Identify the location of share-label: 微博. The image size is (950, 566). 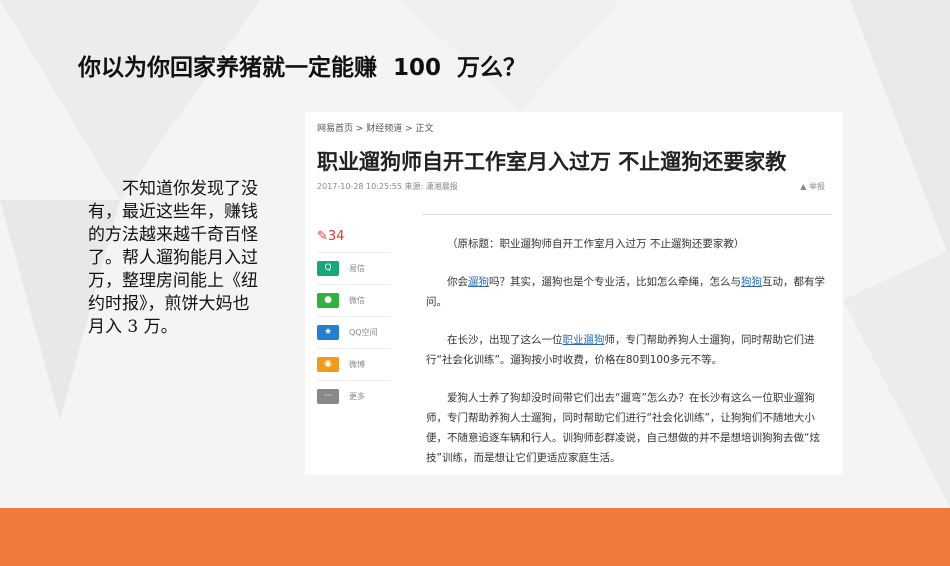
(357, 364).